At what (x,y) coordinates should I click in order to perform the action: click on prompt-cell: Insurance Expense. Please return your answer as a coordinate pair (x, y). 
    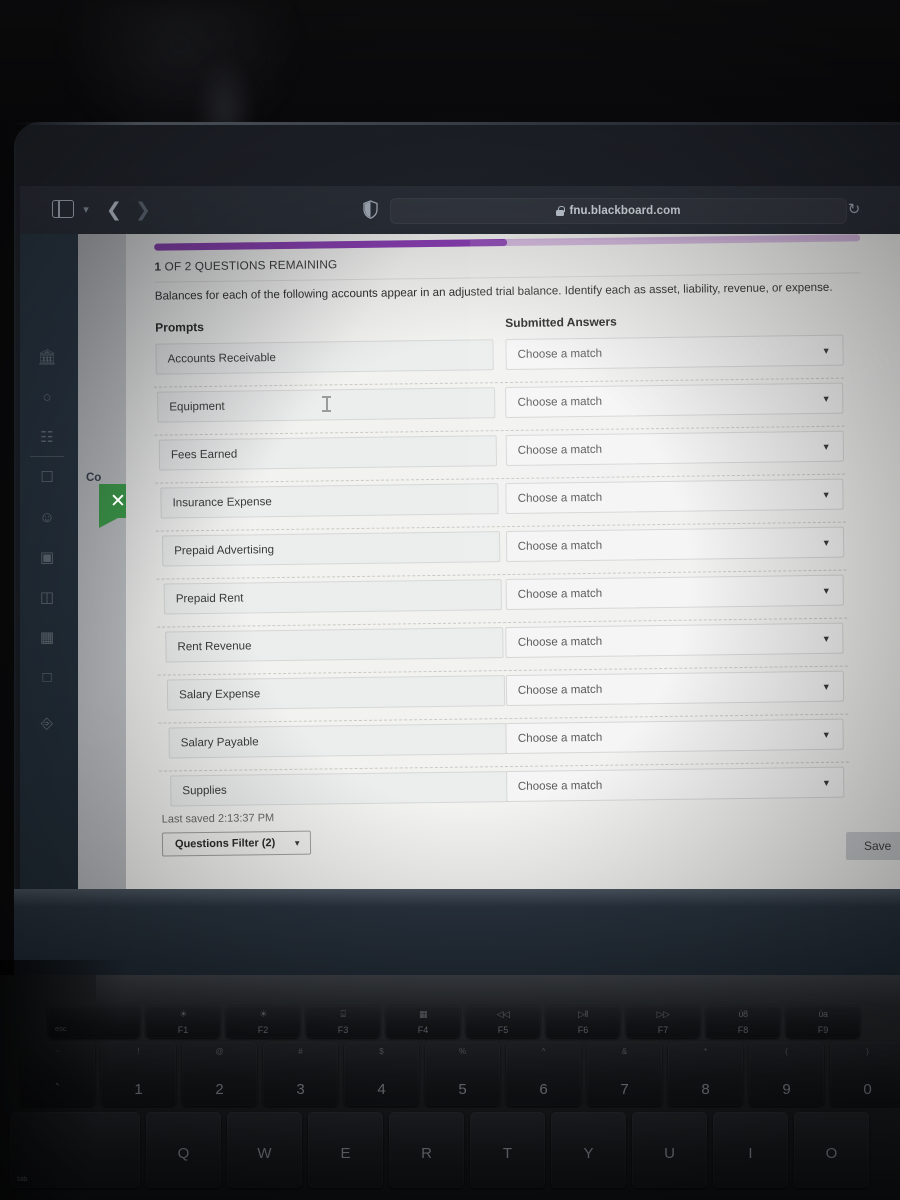
    Looking at the image, I should click on (329, 501).